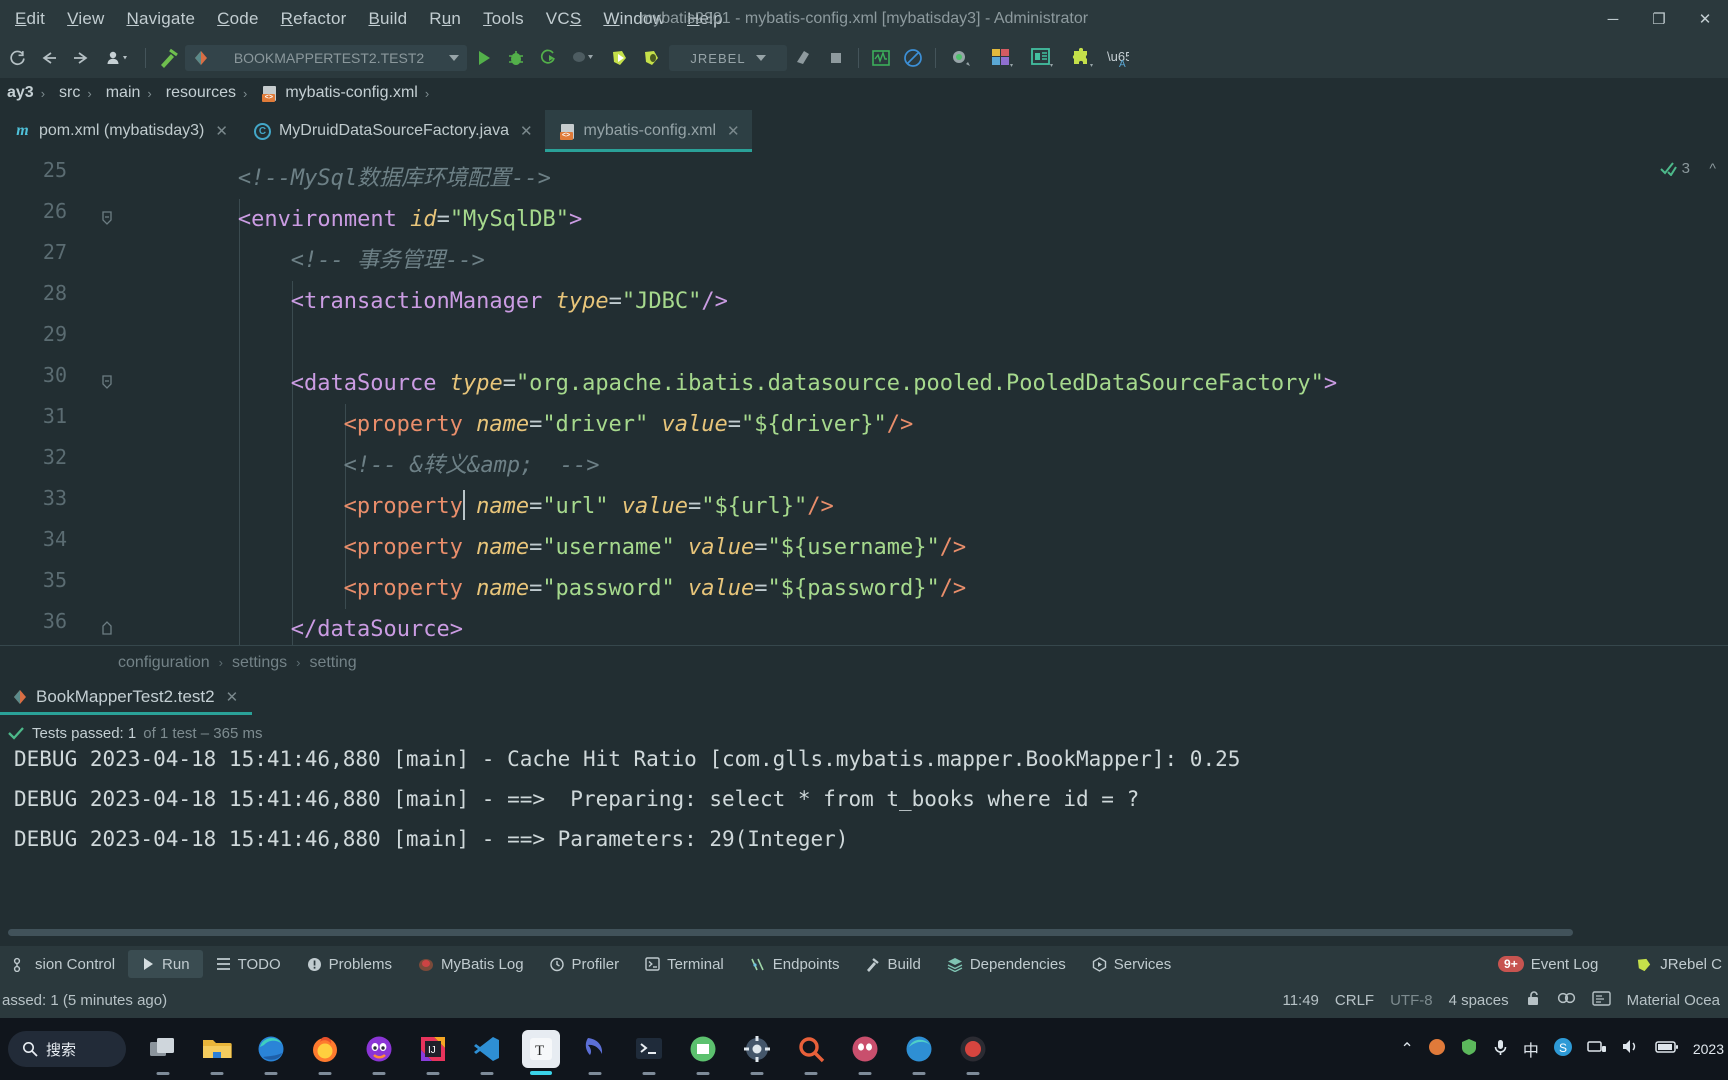 This screenshot has height=1080, width=1728. What do you see at coordinates (1673, 1000) in the screenshot?
I see `theme-indicator: Material Ocea` at bounding box center [1673, 1000].